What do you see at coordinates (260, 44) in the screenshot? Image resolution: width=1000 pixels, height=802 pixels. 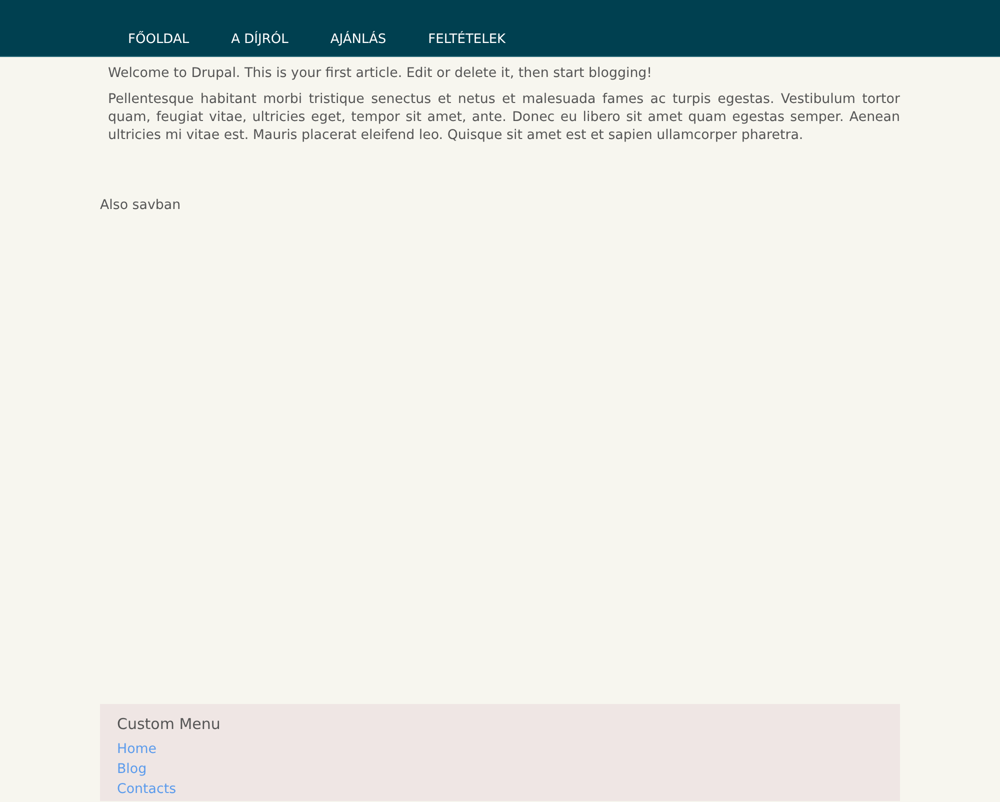 I see `nav-link: A DÍJRÓL` at bounding box center [260, 44].